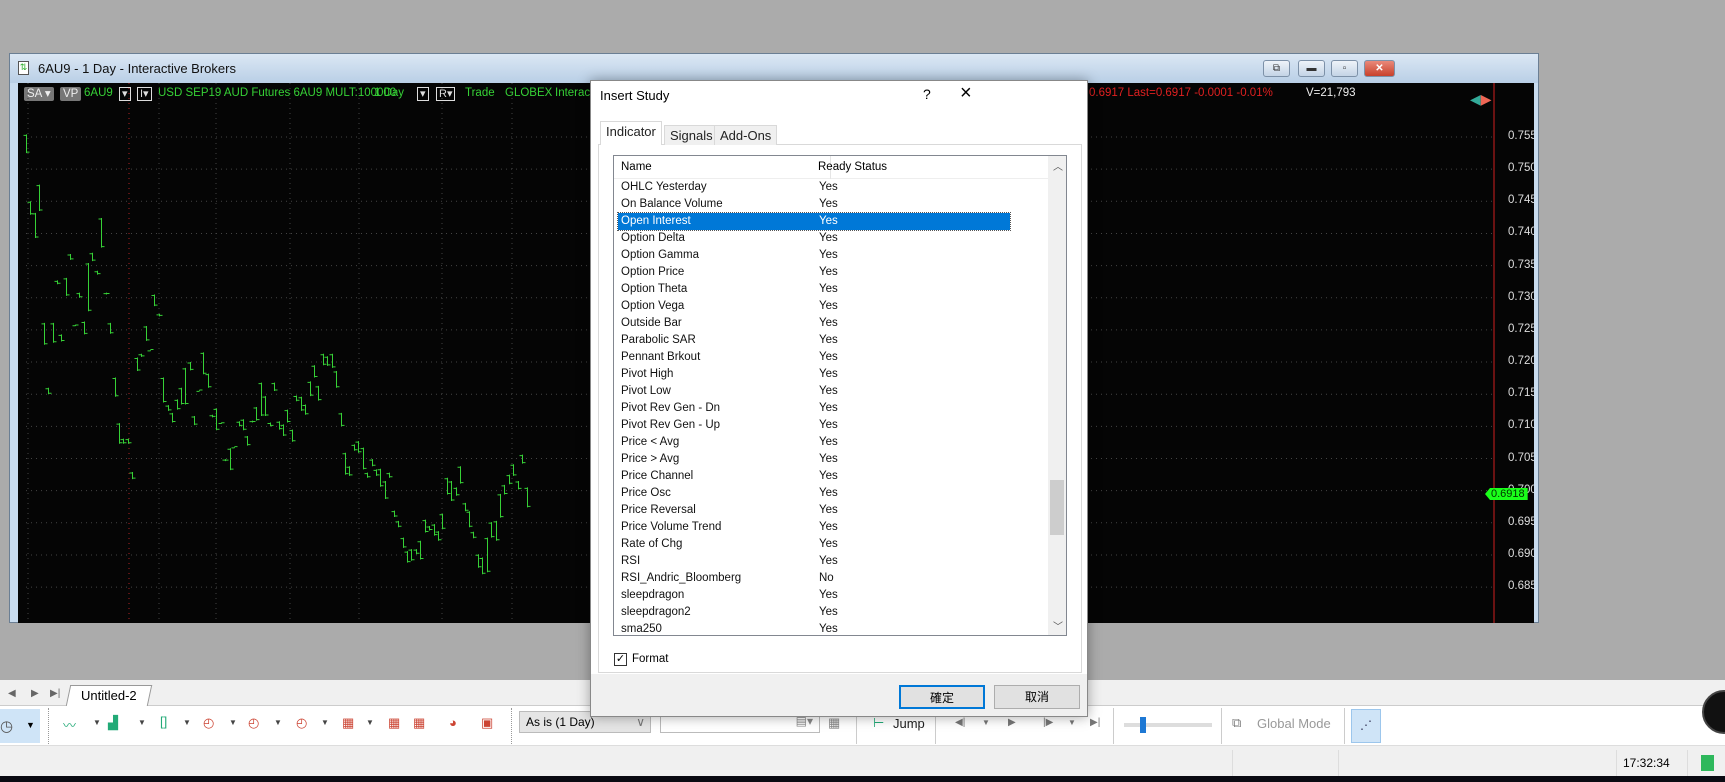 This screenshot has height=782, width=1725. What do you see at coordinates (301, 723) in the screenshot?
I see `hours-clock-icon: ◴` at bounding box center [301, 723].